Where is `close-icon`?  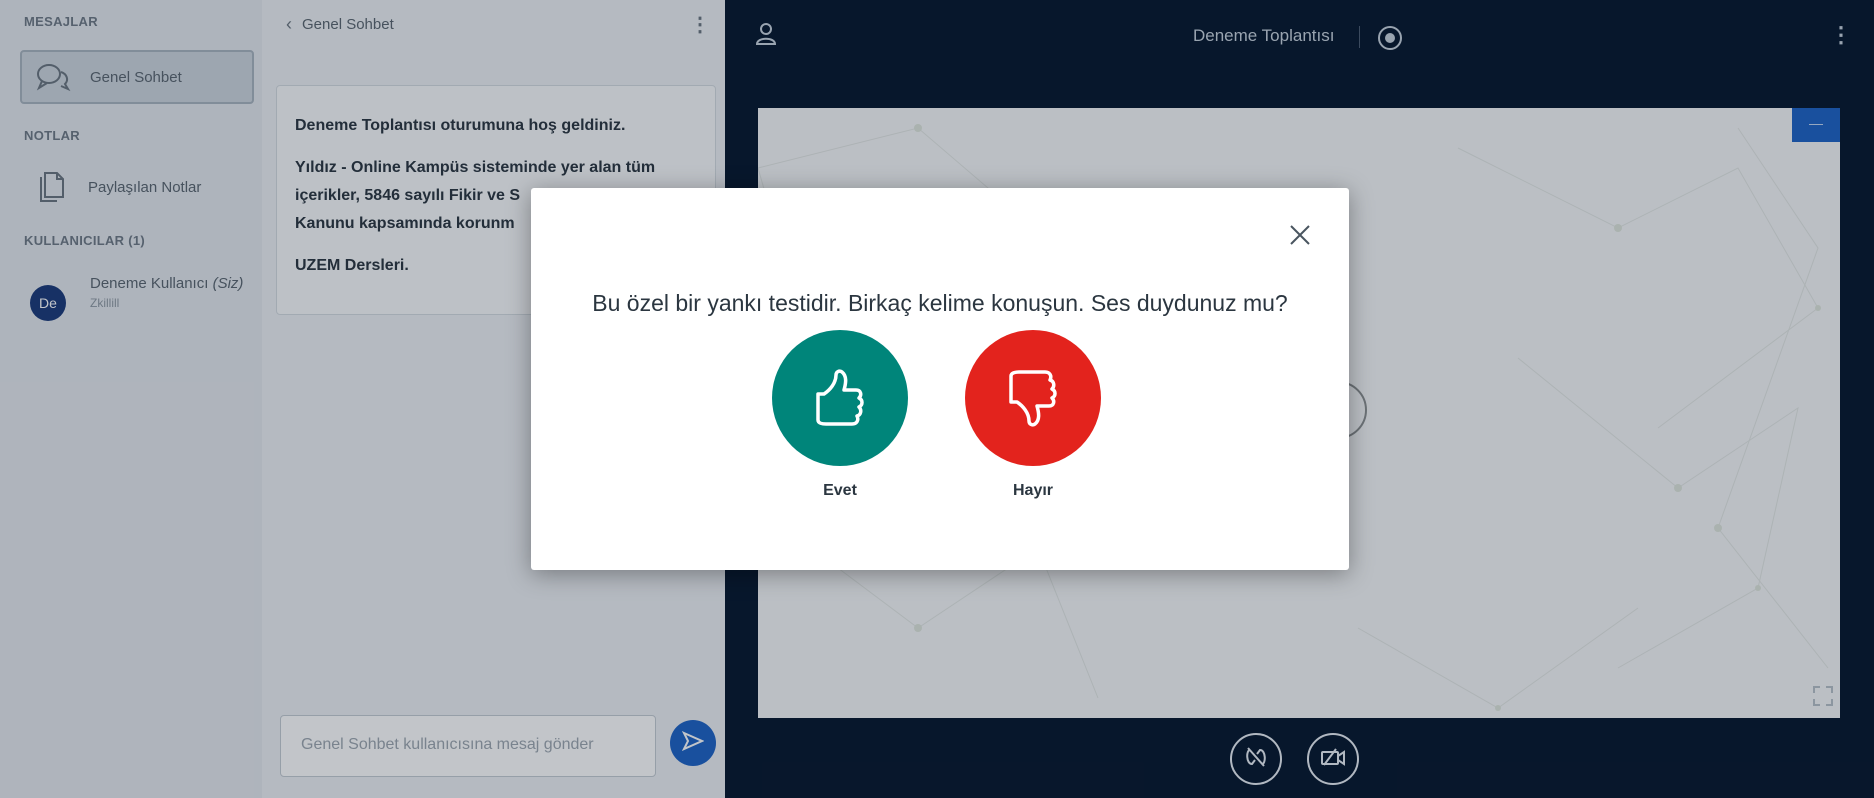
close-icon is located at coordinates (1300, 237).